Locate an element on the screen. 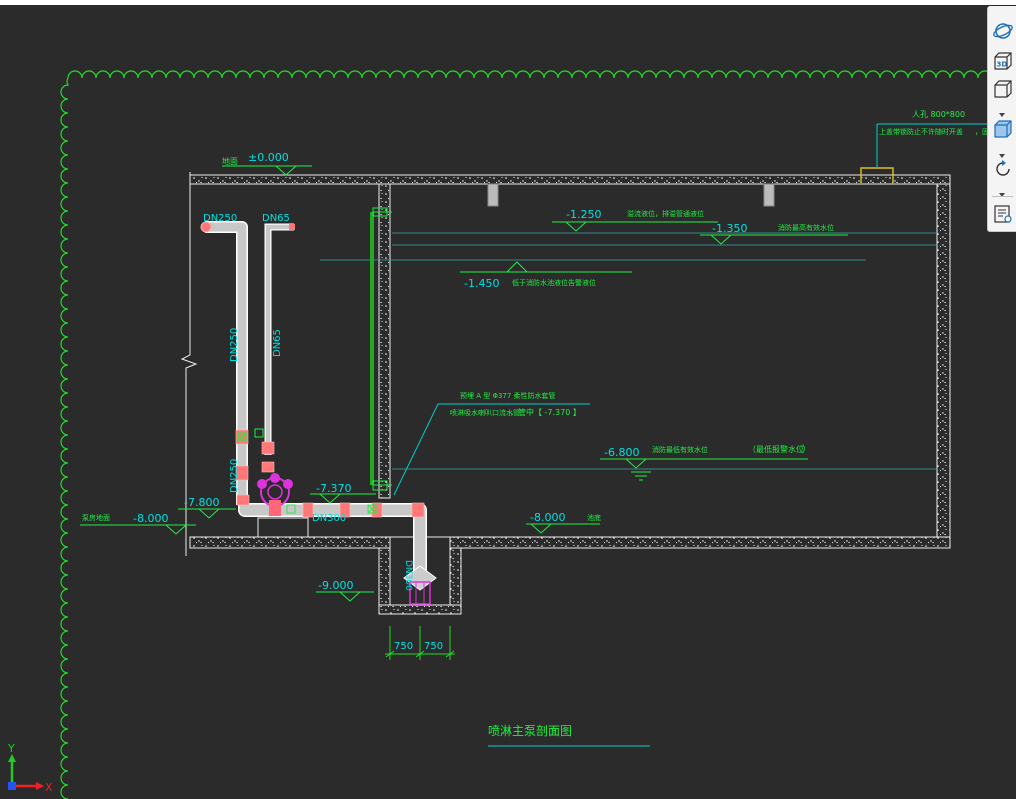  view-3d-label: 3D is located at coordinates (1001, 64).